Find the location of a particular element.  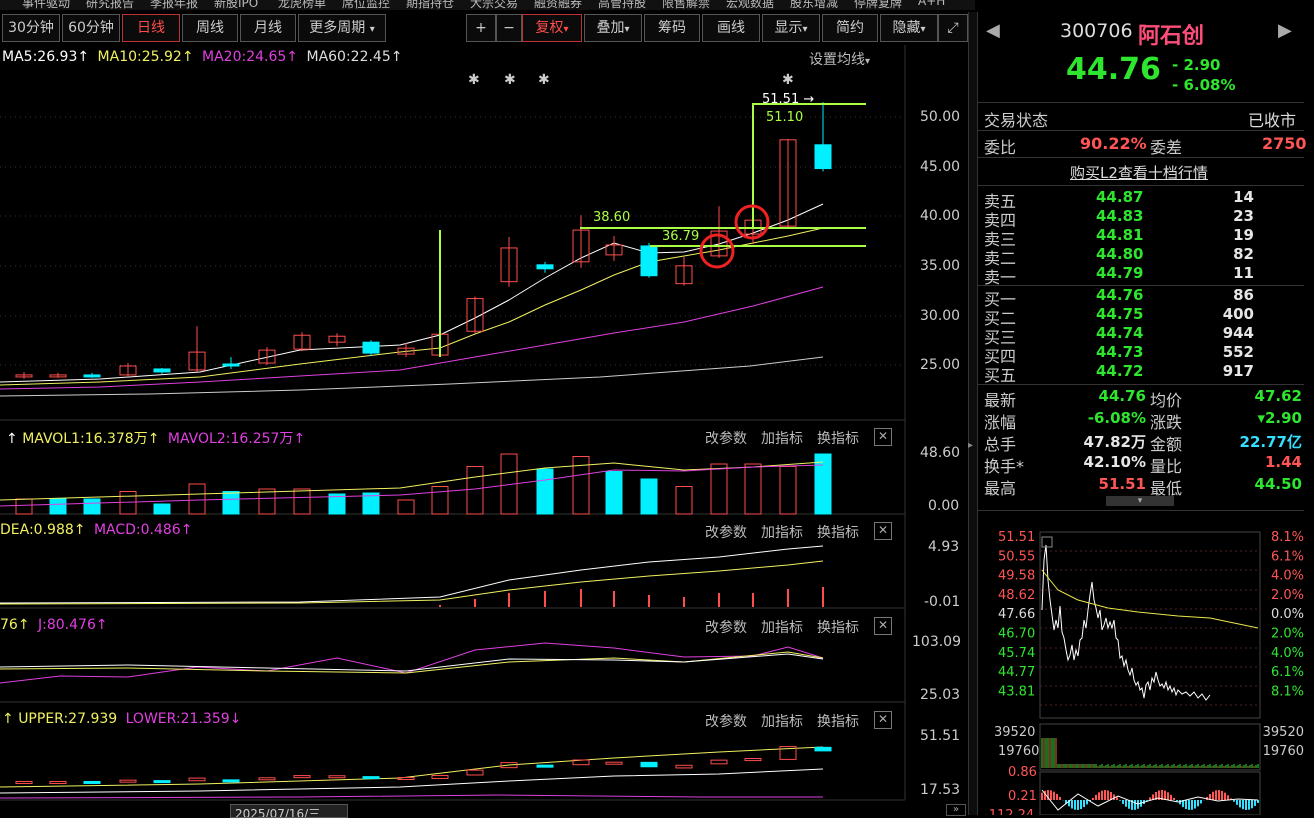

stat-label: 量比 is located at coordinates (1166, 466).